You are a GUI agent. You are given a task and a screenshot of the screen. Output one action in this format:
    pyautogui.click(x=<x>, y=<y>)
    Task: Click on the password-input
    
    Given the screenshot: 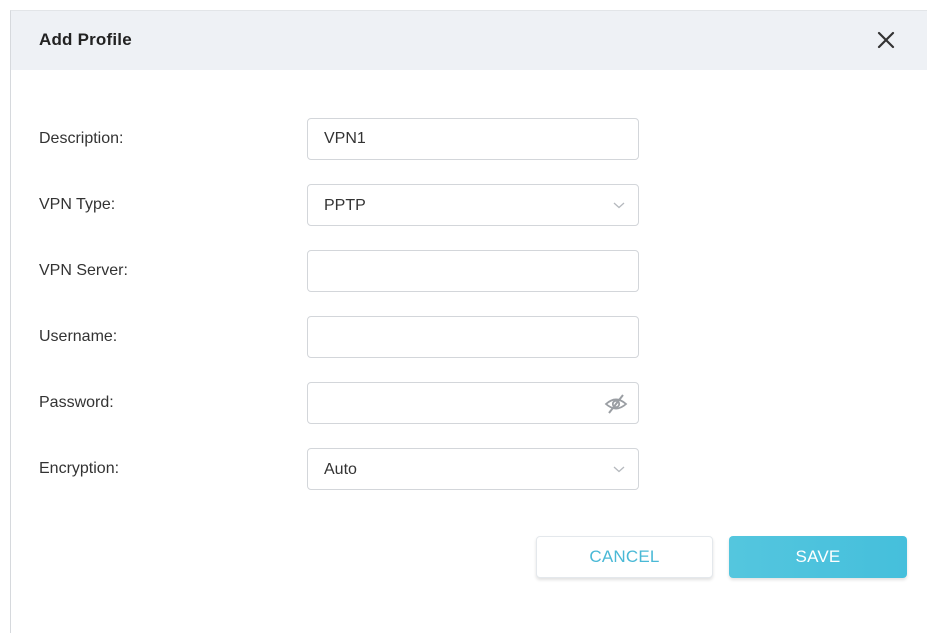 What is the action you would take?
    pyautogui.click(x=473, y=403)
    